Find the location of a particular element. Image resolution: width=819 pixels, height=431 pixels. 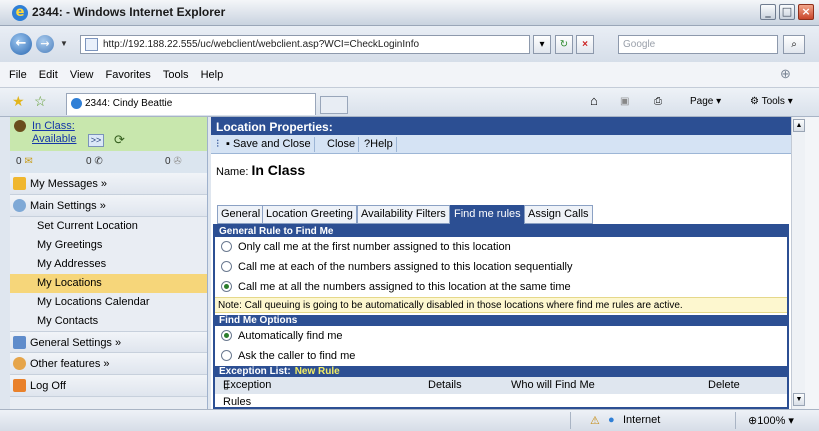

menu-favorites: Favorites is located at coordinates (128, 75).